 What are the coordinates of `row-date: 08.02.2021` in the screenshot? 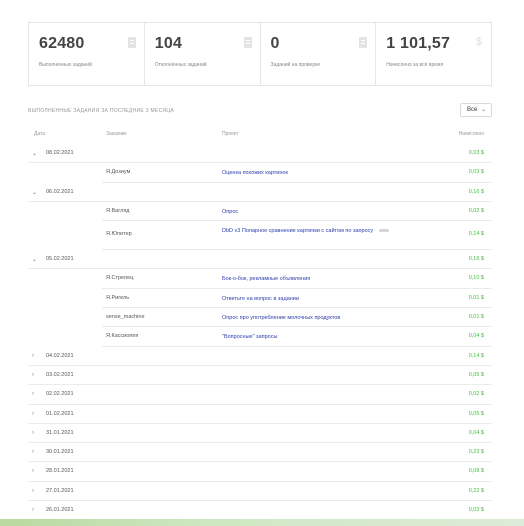 It's located at (60, 153).